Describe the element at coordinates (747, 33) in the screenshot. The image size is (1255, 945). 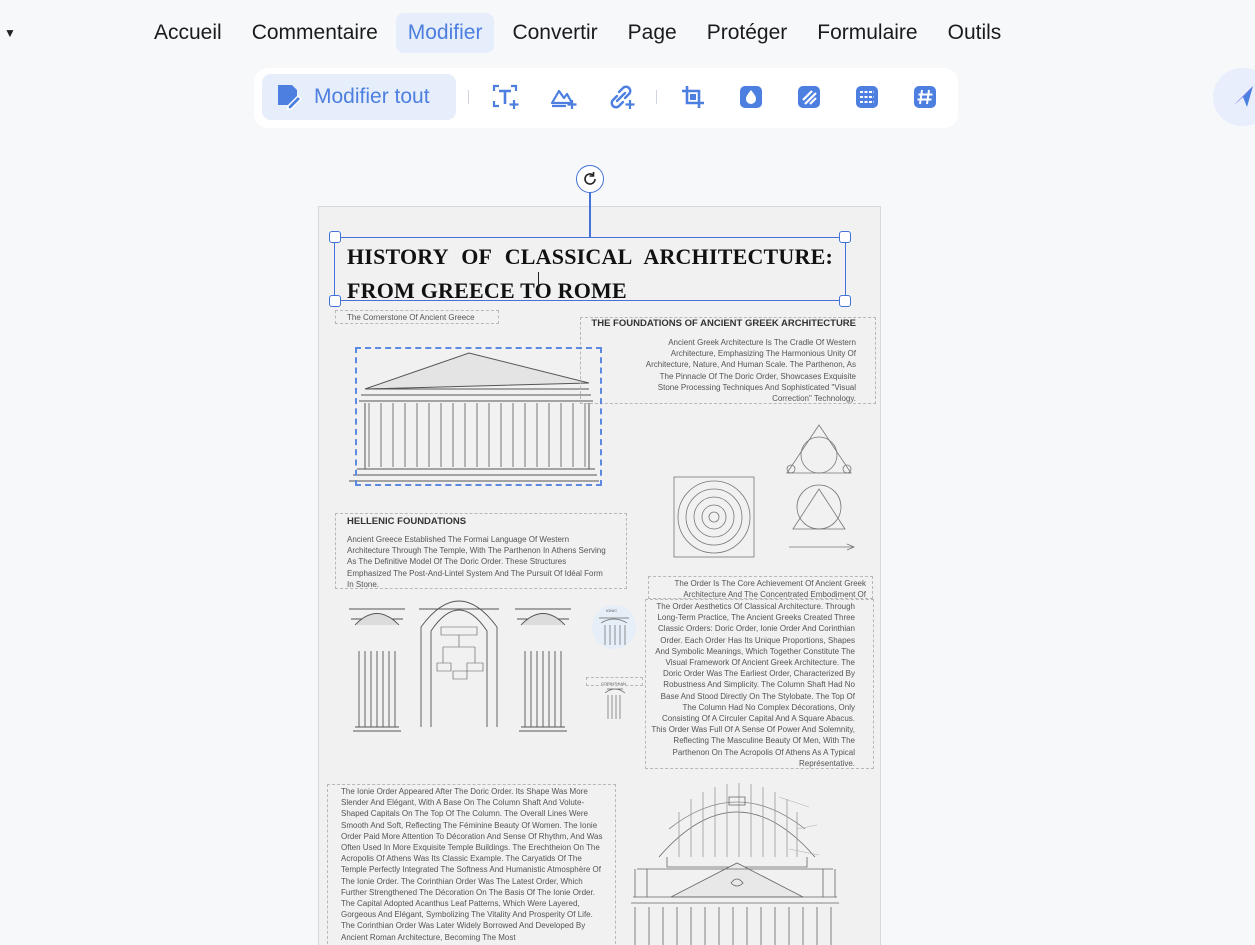
I see `menu-proteger: Protéger` at that location.